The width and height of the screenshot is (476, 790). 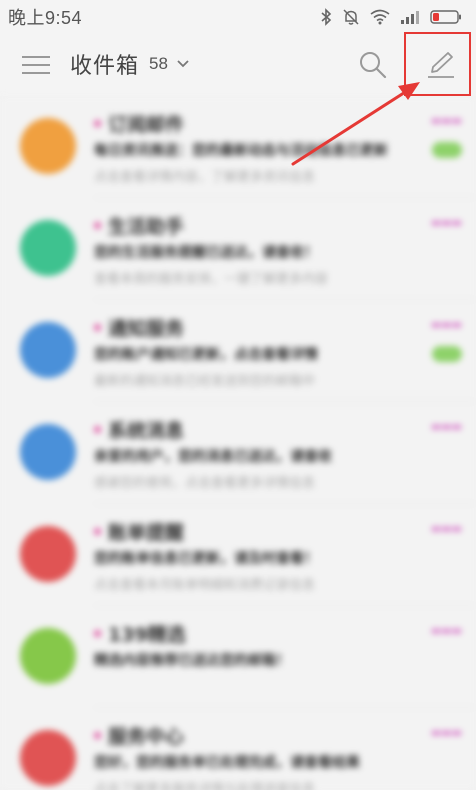 What do you see at coordinates (206, 559) in the screenshot?
I see `mail-subject: 您的账单信息已更新，请及时查看！` at bounding box center [206, 559].